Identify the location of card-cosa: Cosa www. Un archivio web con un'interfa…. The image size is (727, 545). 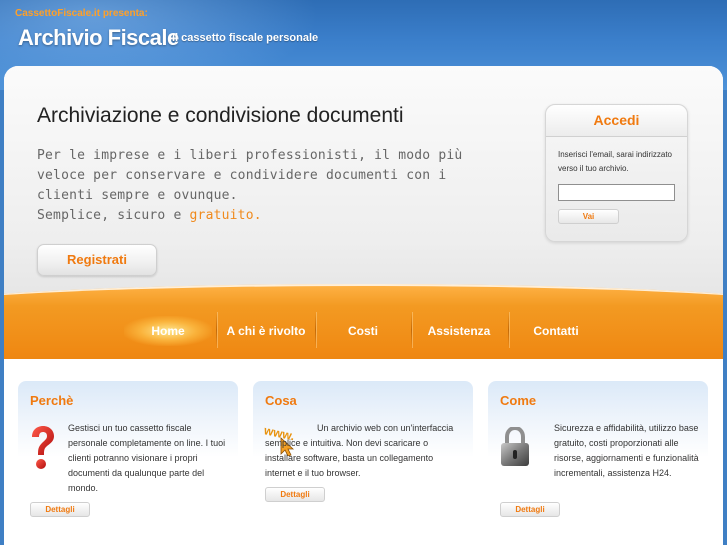
(363, 463).